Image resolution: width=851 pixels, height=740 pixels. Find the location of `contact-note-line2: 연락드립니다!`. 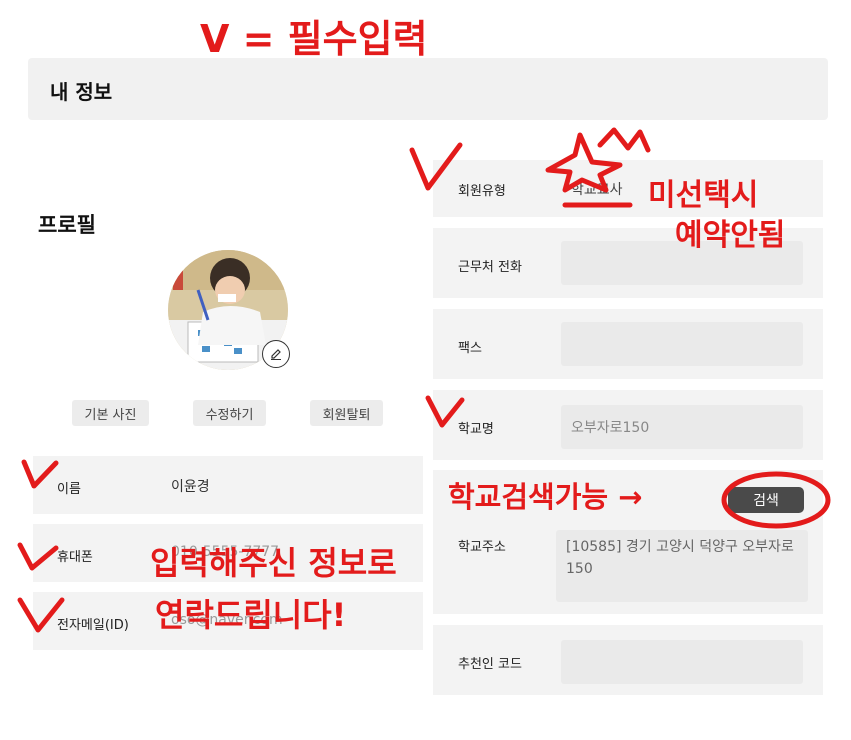

contact-note-line2: 연락드립니다! is located at coordinates (251, 615).